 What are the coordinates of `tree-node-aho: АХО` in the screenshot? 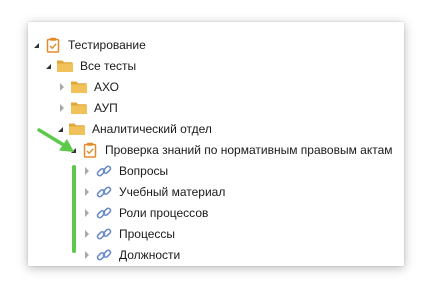 It's located at (89, 86).